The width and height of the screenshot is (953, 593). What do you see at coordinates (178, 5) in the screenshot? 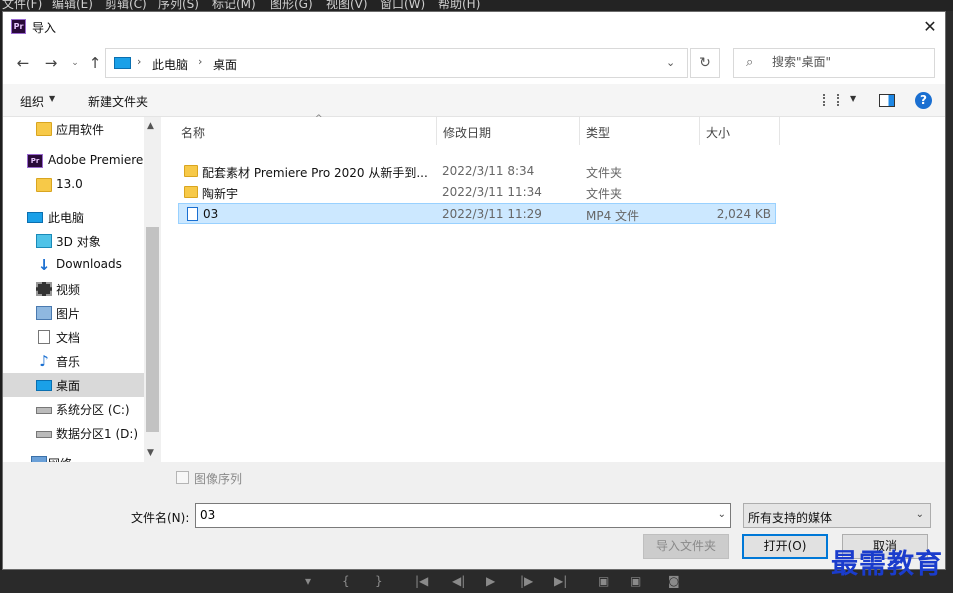
I see `app-menu-sequence: 序列(S)` at bounding box center [178, 5].